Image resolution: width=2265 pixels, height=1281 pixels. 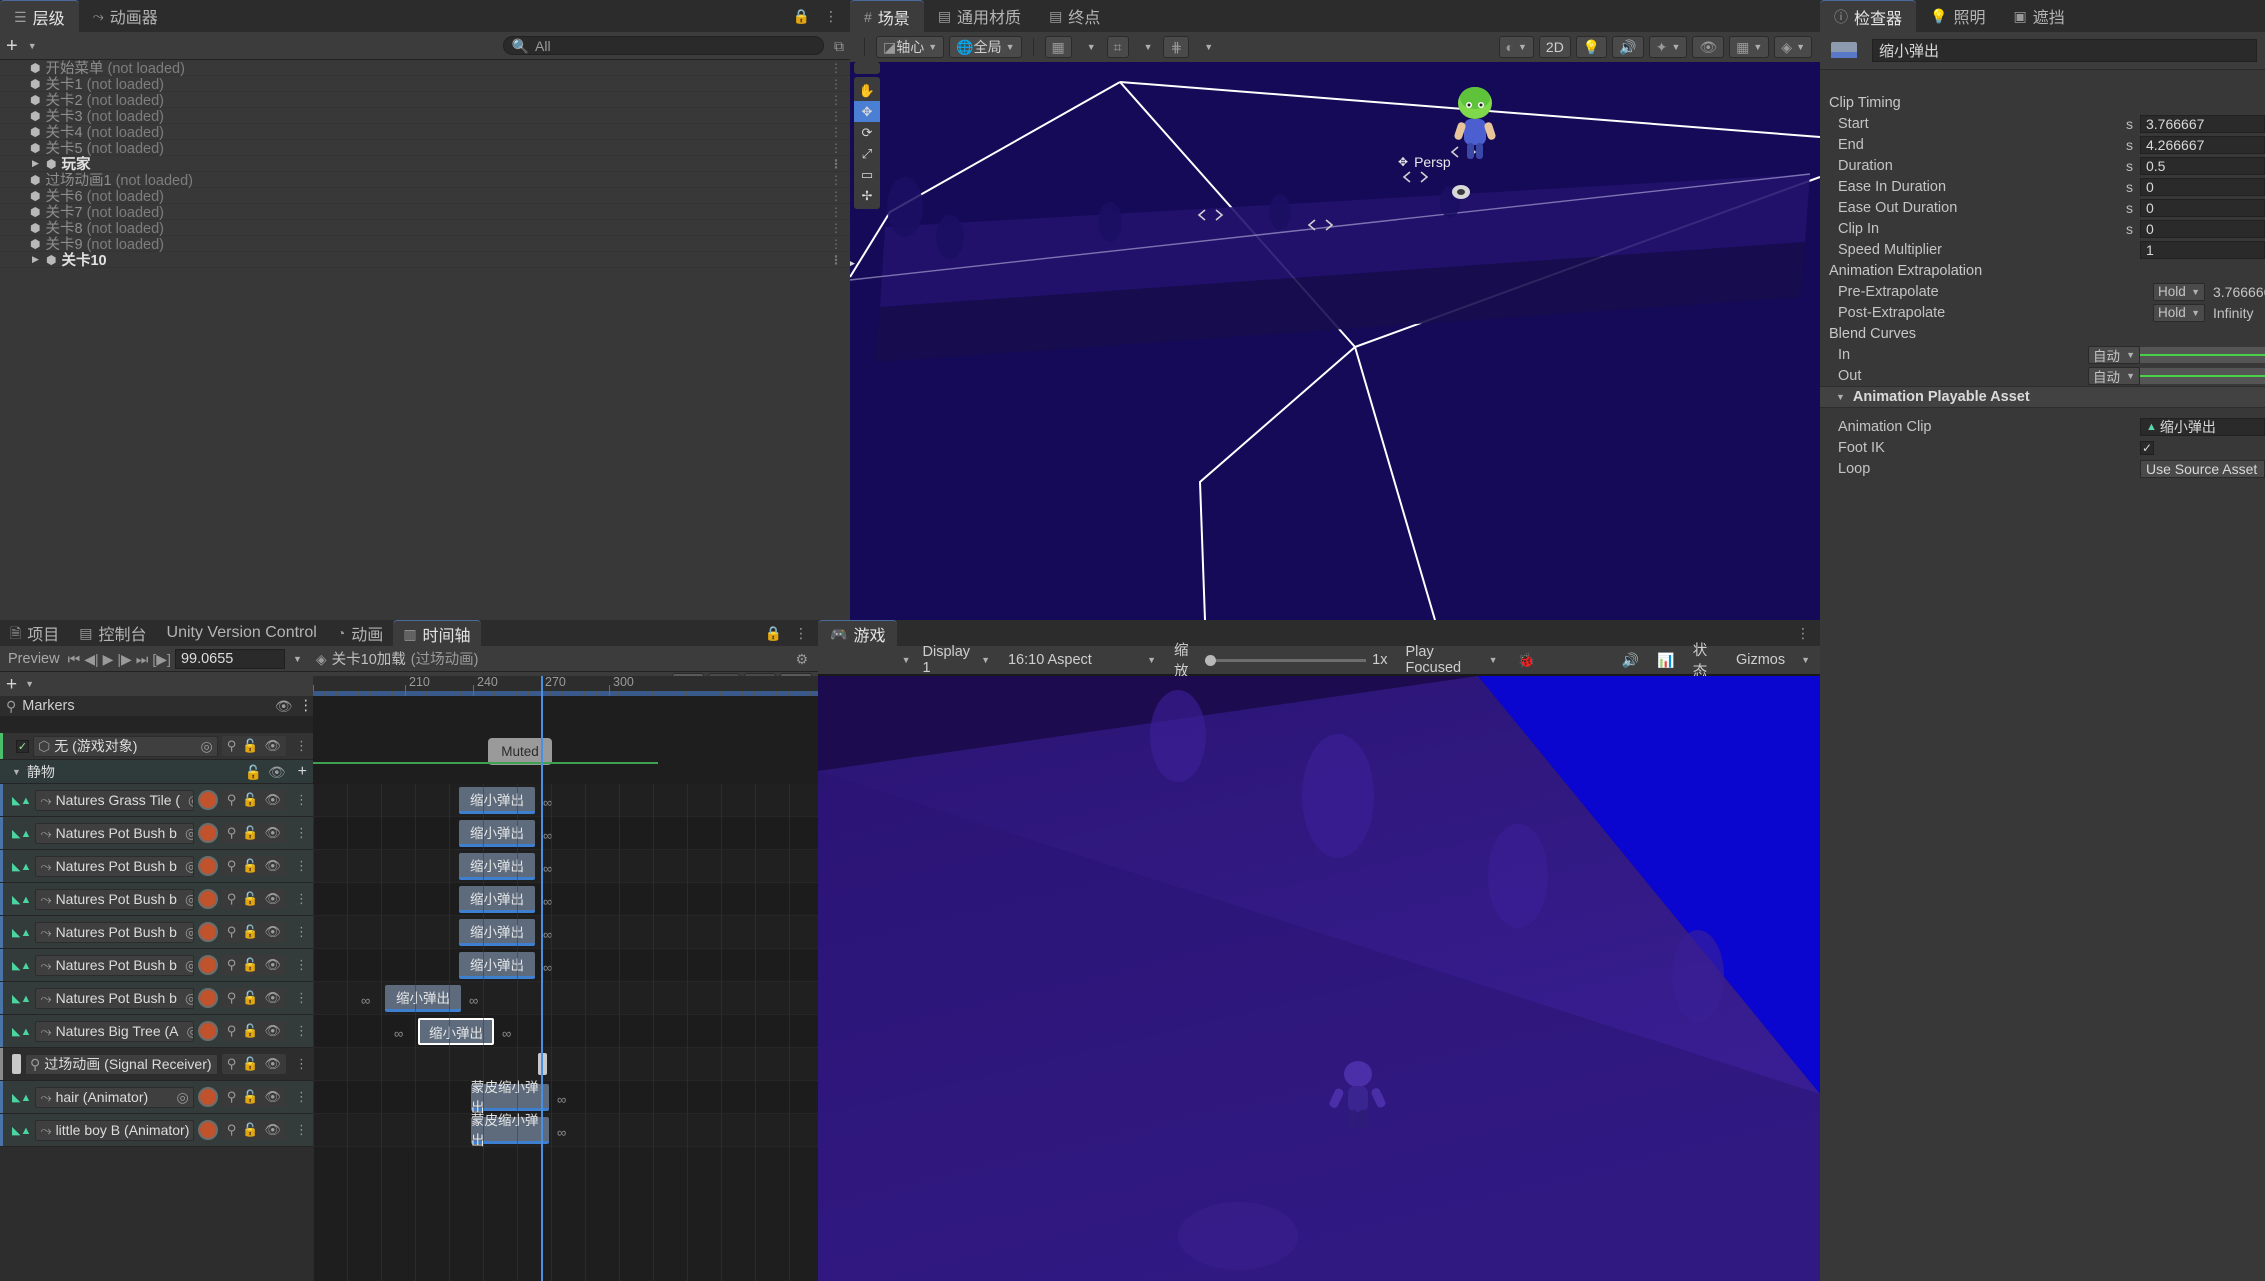 What do you see at coordinates (1868, 16) in the screenshot?
I see `tab-inspector: ⓘ 检查器` at bounding box center [1868, 16].